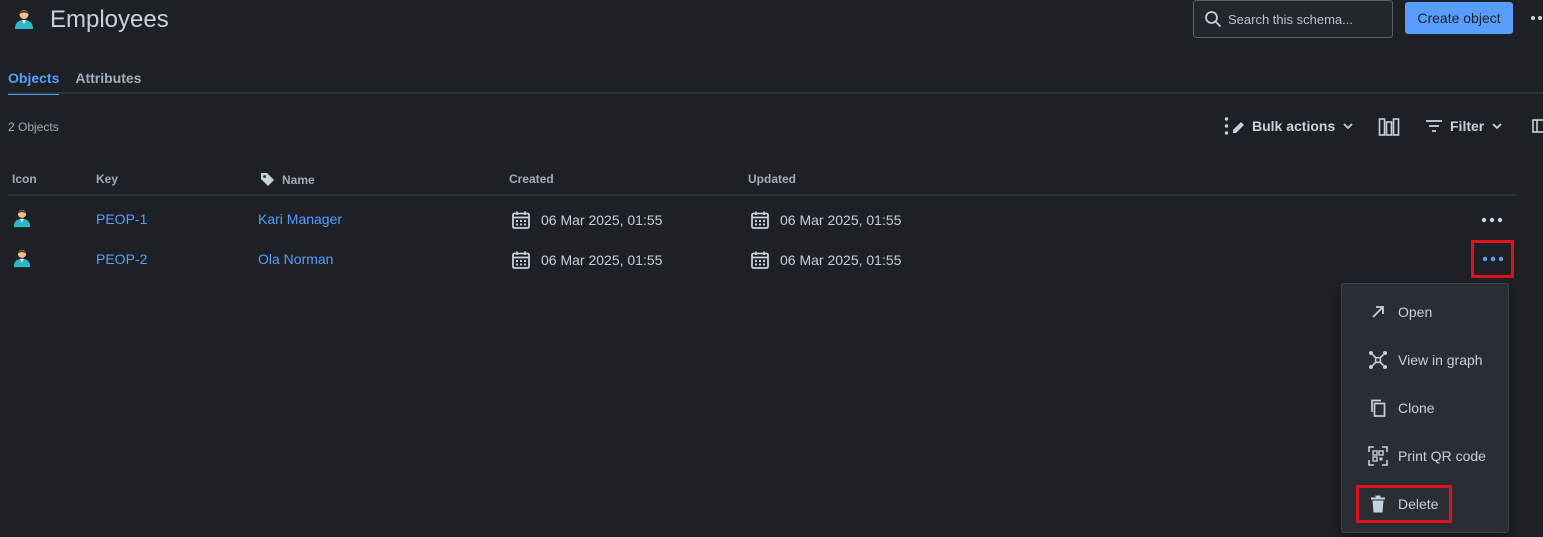  I want to click on table-header-divider, so click(762, 195).